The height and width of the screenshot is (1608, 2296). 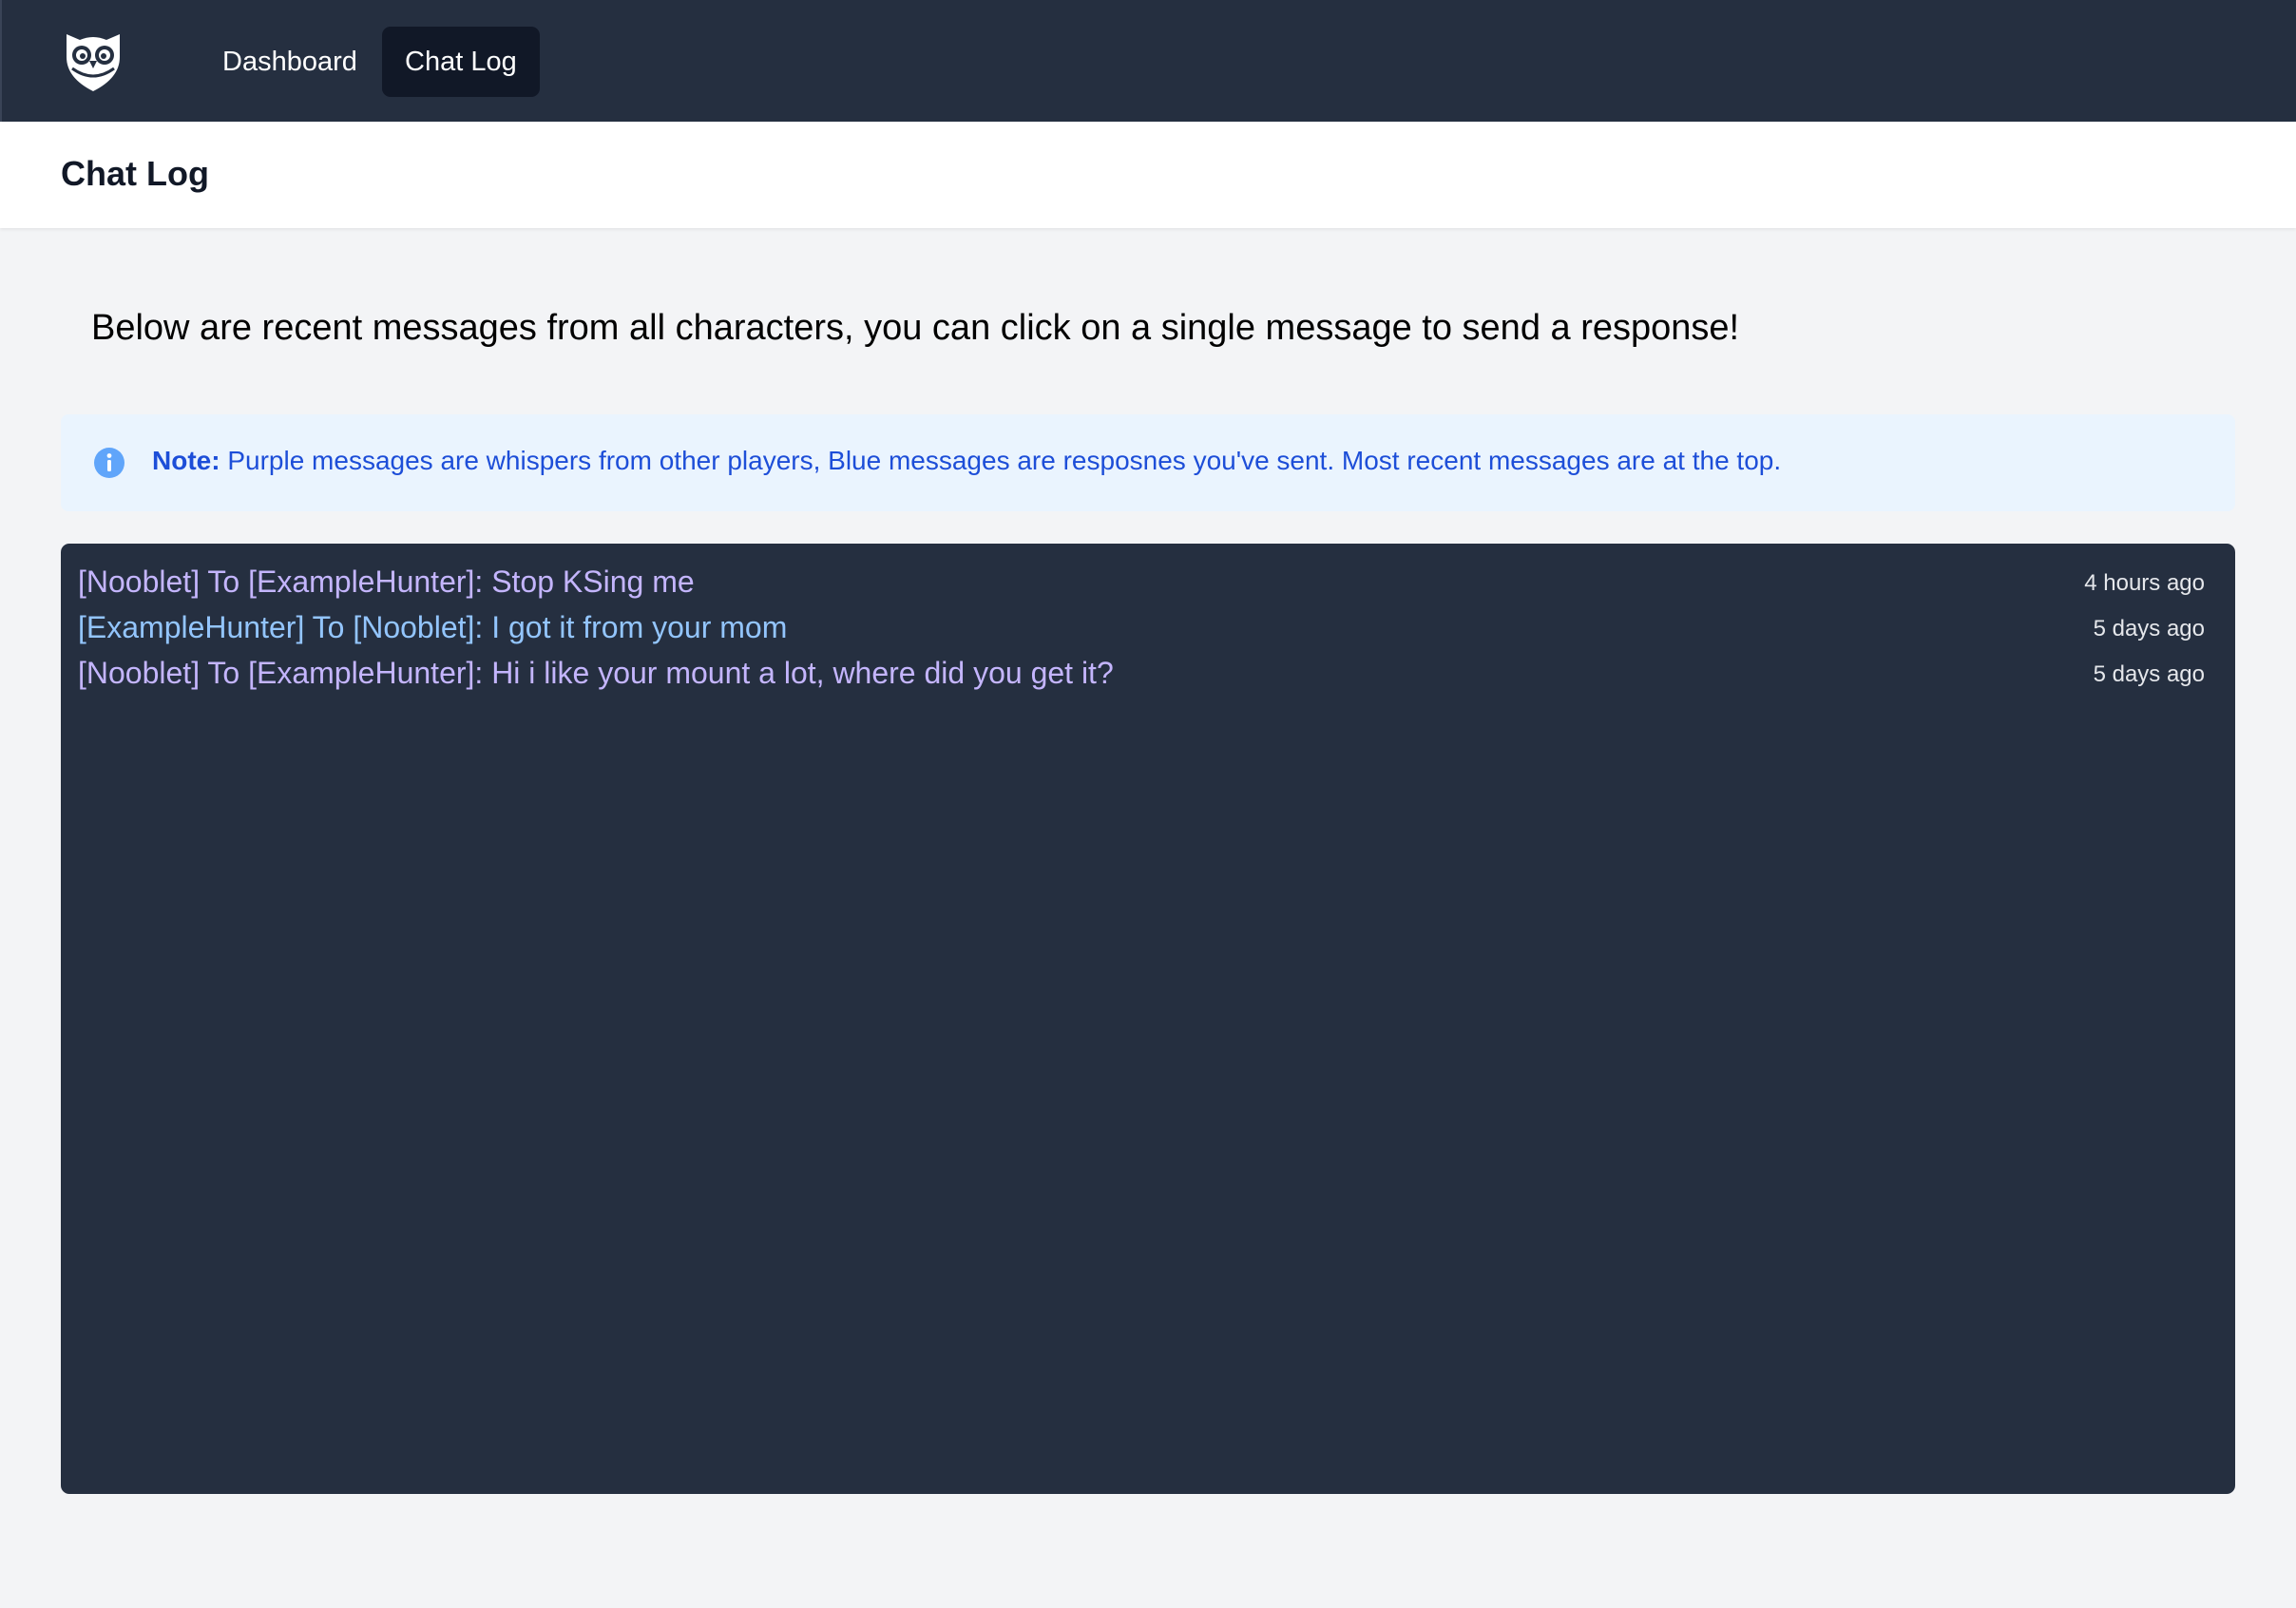 I want to click on page-header: Chat Log, so click(x=1148, y=175).